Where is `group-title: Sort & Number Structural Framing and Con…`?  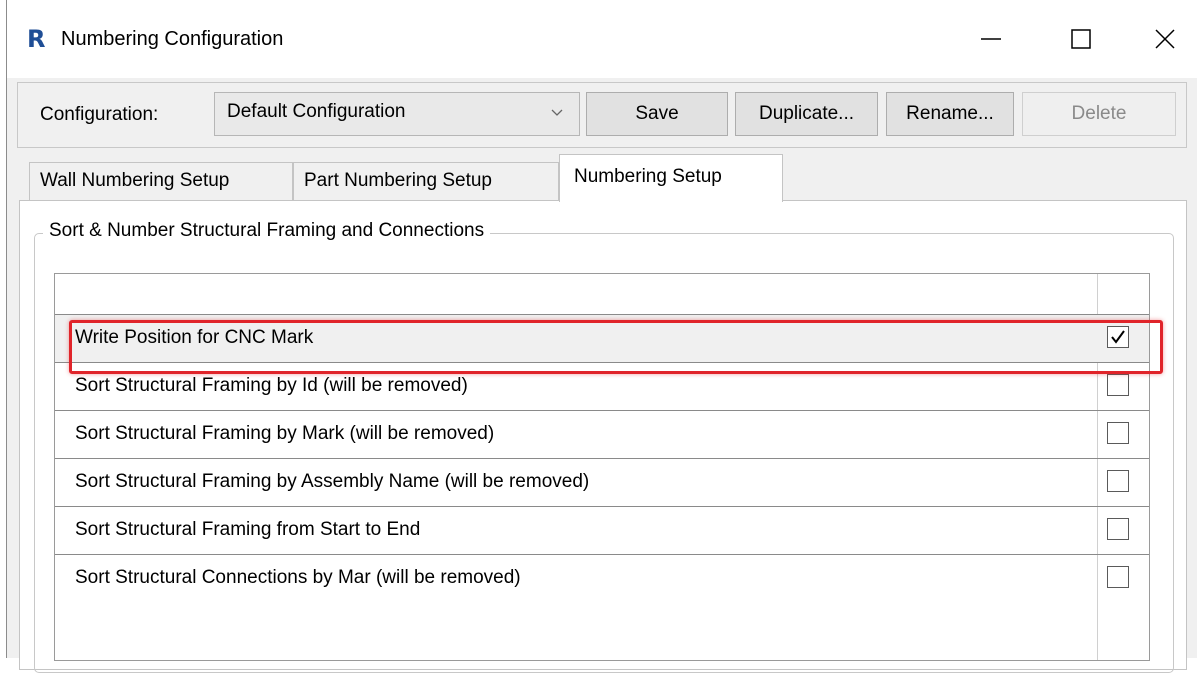
group-title: Sort & Number Structural Framing and Con… is located at coordinates (267, 231).